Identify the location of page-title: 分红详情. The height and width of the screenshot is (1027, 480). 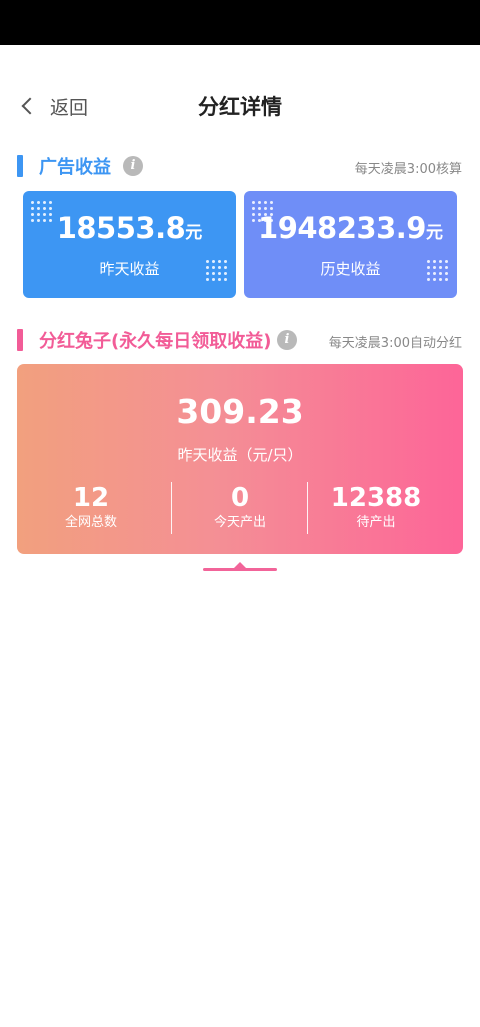
(240, 107).